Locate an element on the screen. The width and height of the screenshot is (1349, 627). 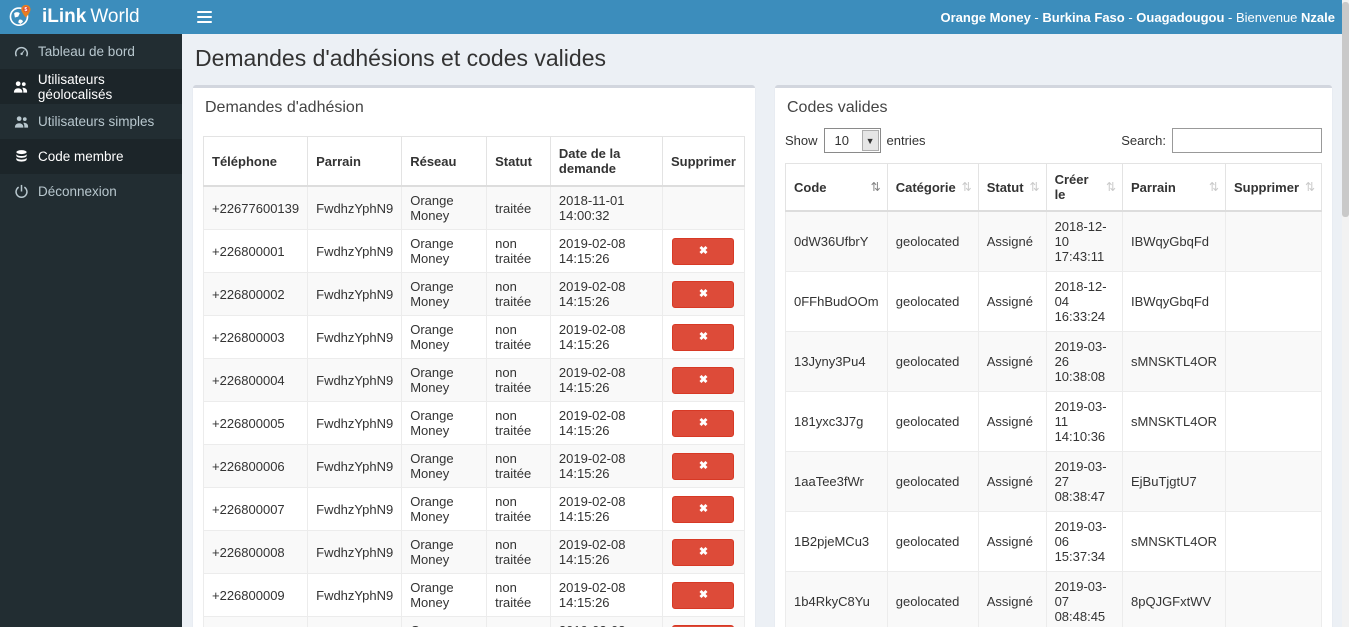
sidebar-item-utilisateurs-simples: Utilisateurs simples is located at coordinates (91, 121).